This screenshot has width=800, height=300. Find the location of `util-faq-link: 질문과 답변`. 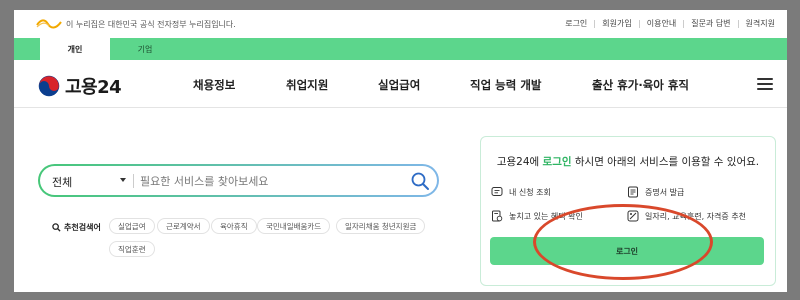

util-faq-link: 질문과 답변 is located at coordinates (710, 23).